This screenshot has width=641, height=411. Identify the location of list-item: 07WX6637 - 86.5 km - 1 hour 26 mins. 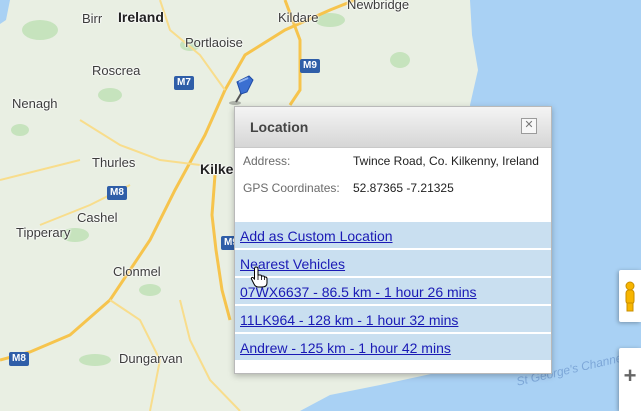
(393, 292).